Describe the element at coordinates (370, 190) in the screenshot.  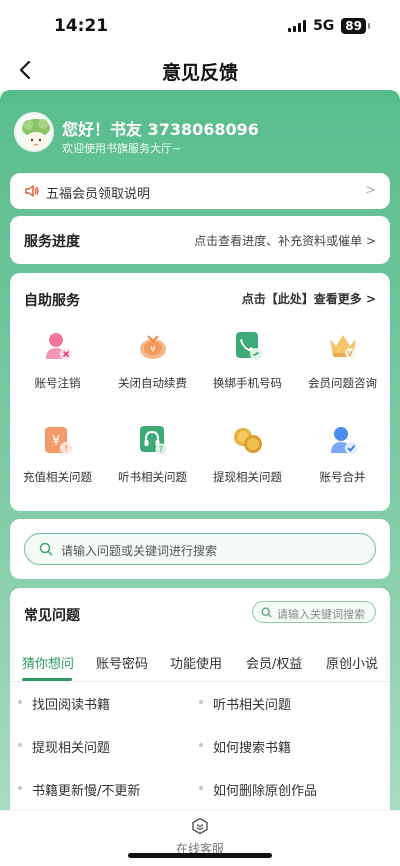
I see `chevron-right-icon: >` at that location.